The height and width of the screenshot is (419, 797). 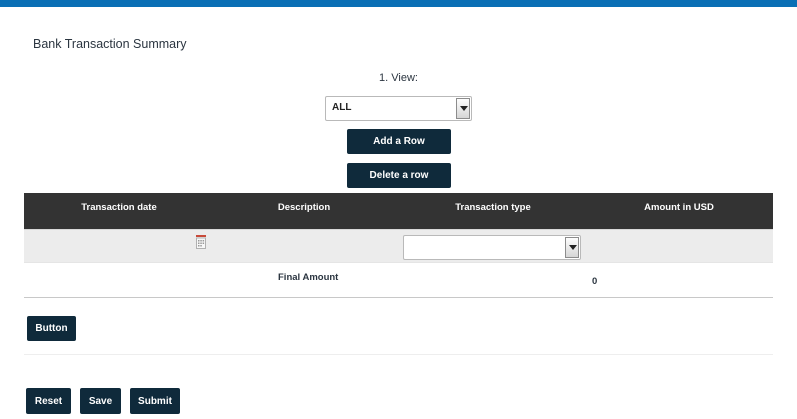 What do you see at coordinates (595, 281) in the screenshot?
I see `final-amount-value: 0` at bounding box center [595, 281].